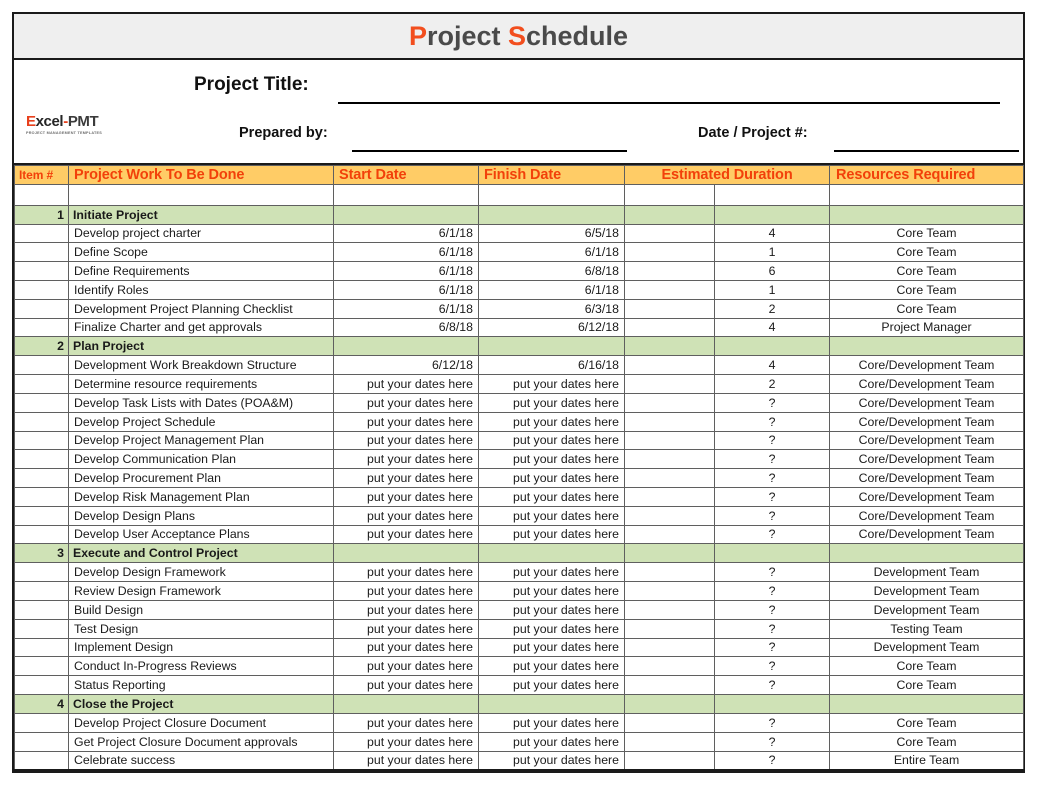  I want to click on cell-estimated-duration: 4, so click(772, 233).